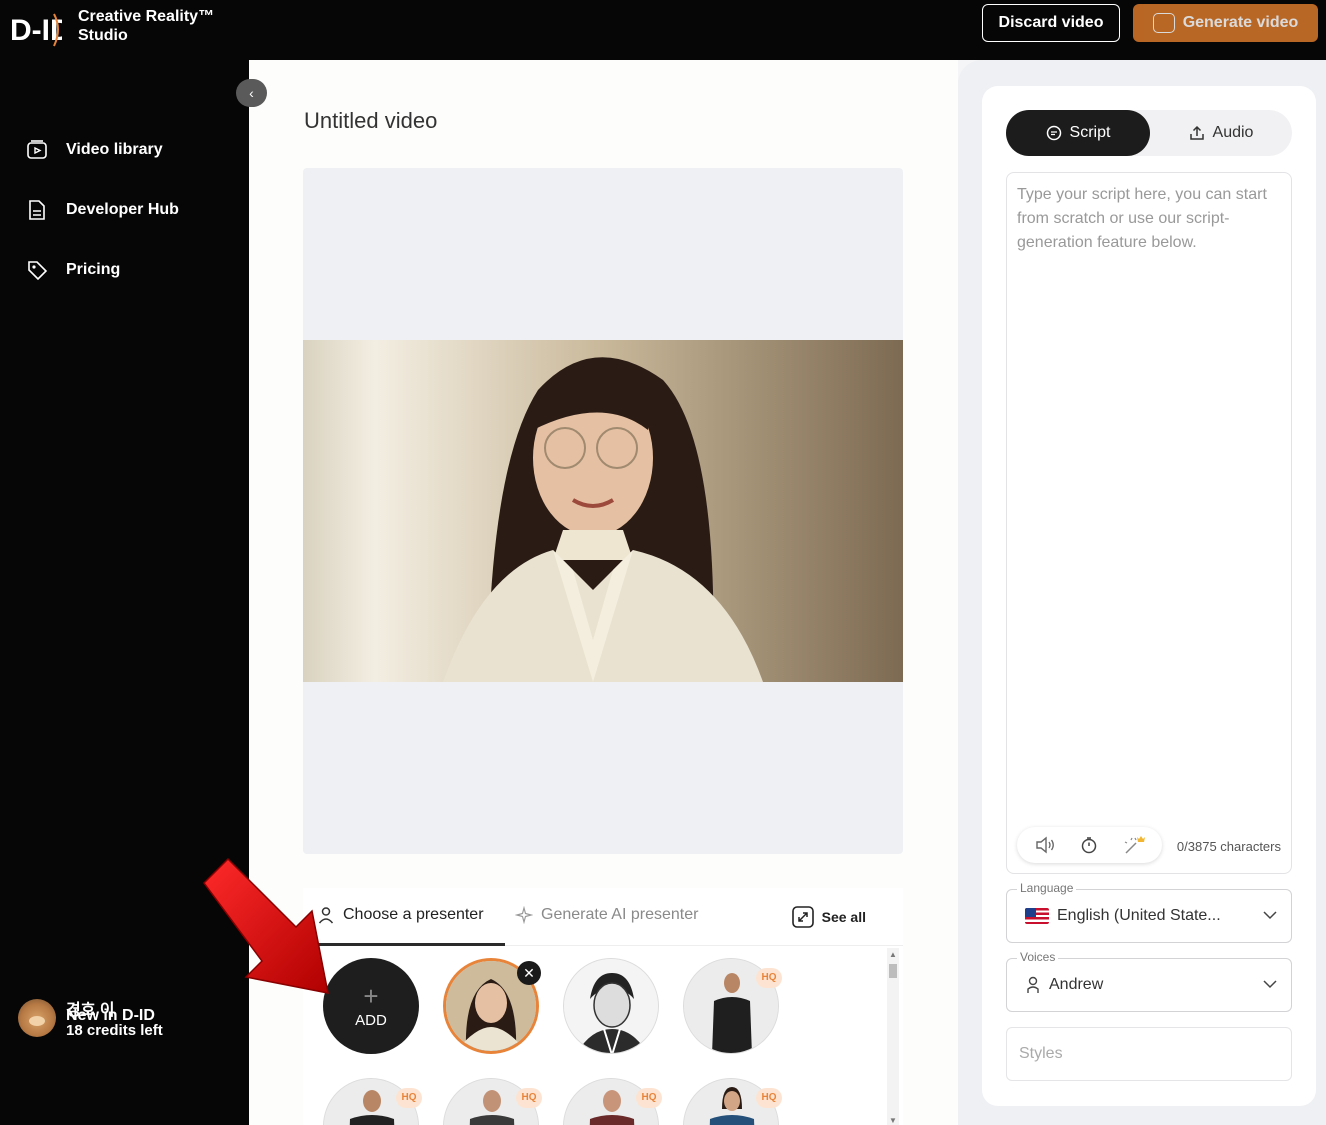  I want to click on character-count: 0/3875 characters, so click(1228, 846).